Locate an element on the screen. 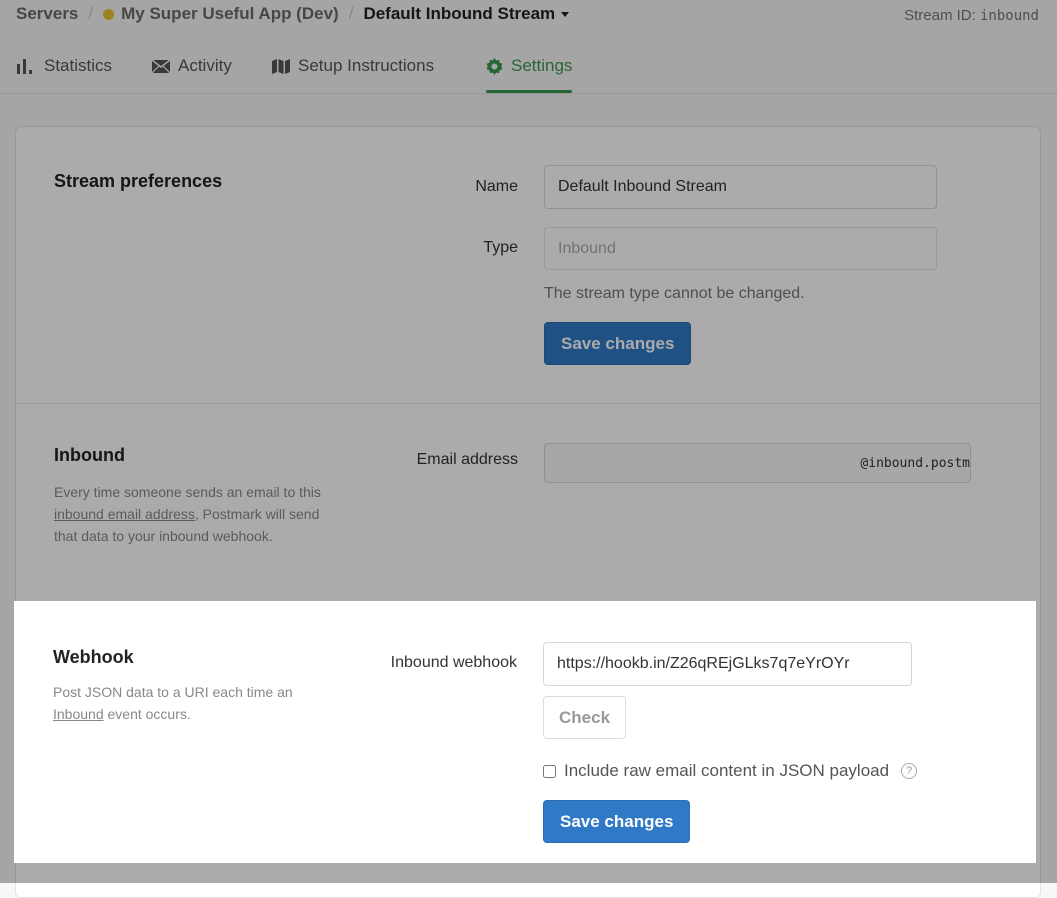 This screenshot has width=1057, height=898. help-icon: ? is located at coordinates (909, 771).